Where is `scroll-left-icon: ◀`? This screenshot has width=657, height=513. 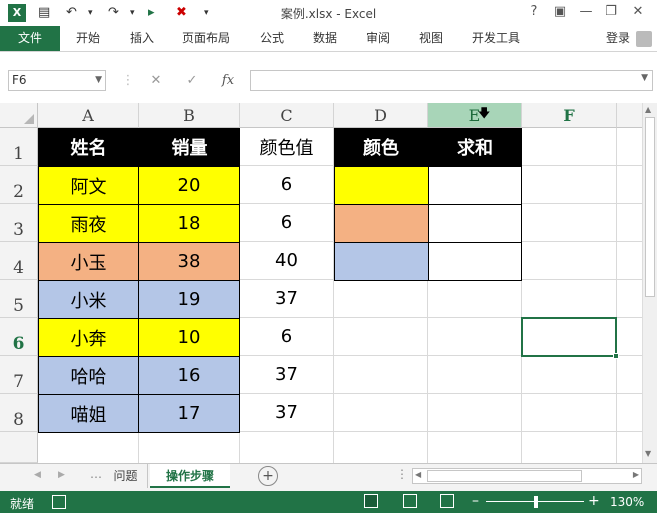
scroll-left-icon: ◀ is located at coordinates (418, 474).